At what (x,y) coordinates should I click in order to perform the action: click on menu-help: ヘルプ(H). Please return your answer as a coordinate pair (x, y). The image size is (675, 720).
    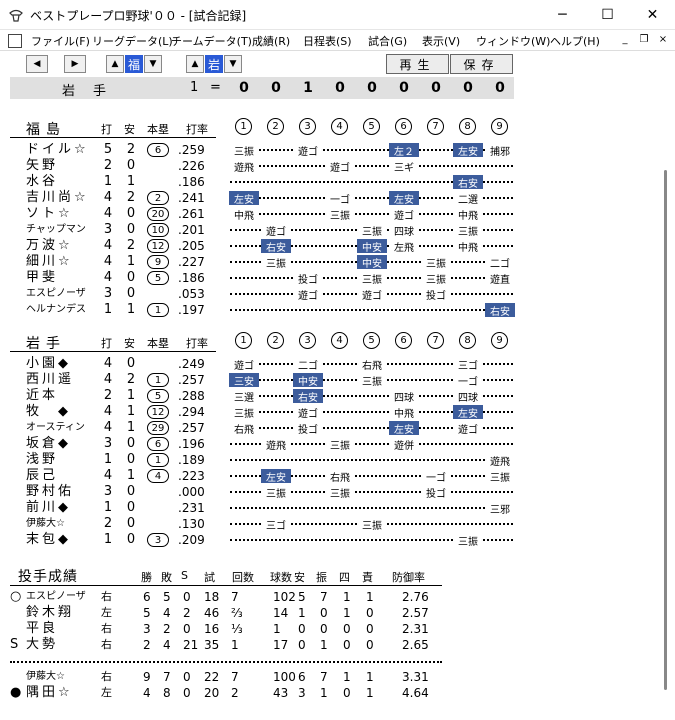
    Looking at the image, I should click on (575, 41).